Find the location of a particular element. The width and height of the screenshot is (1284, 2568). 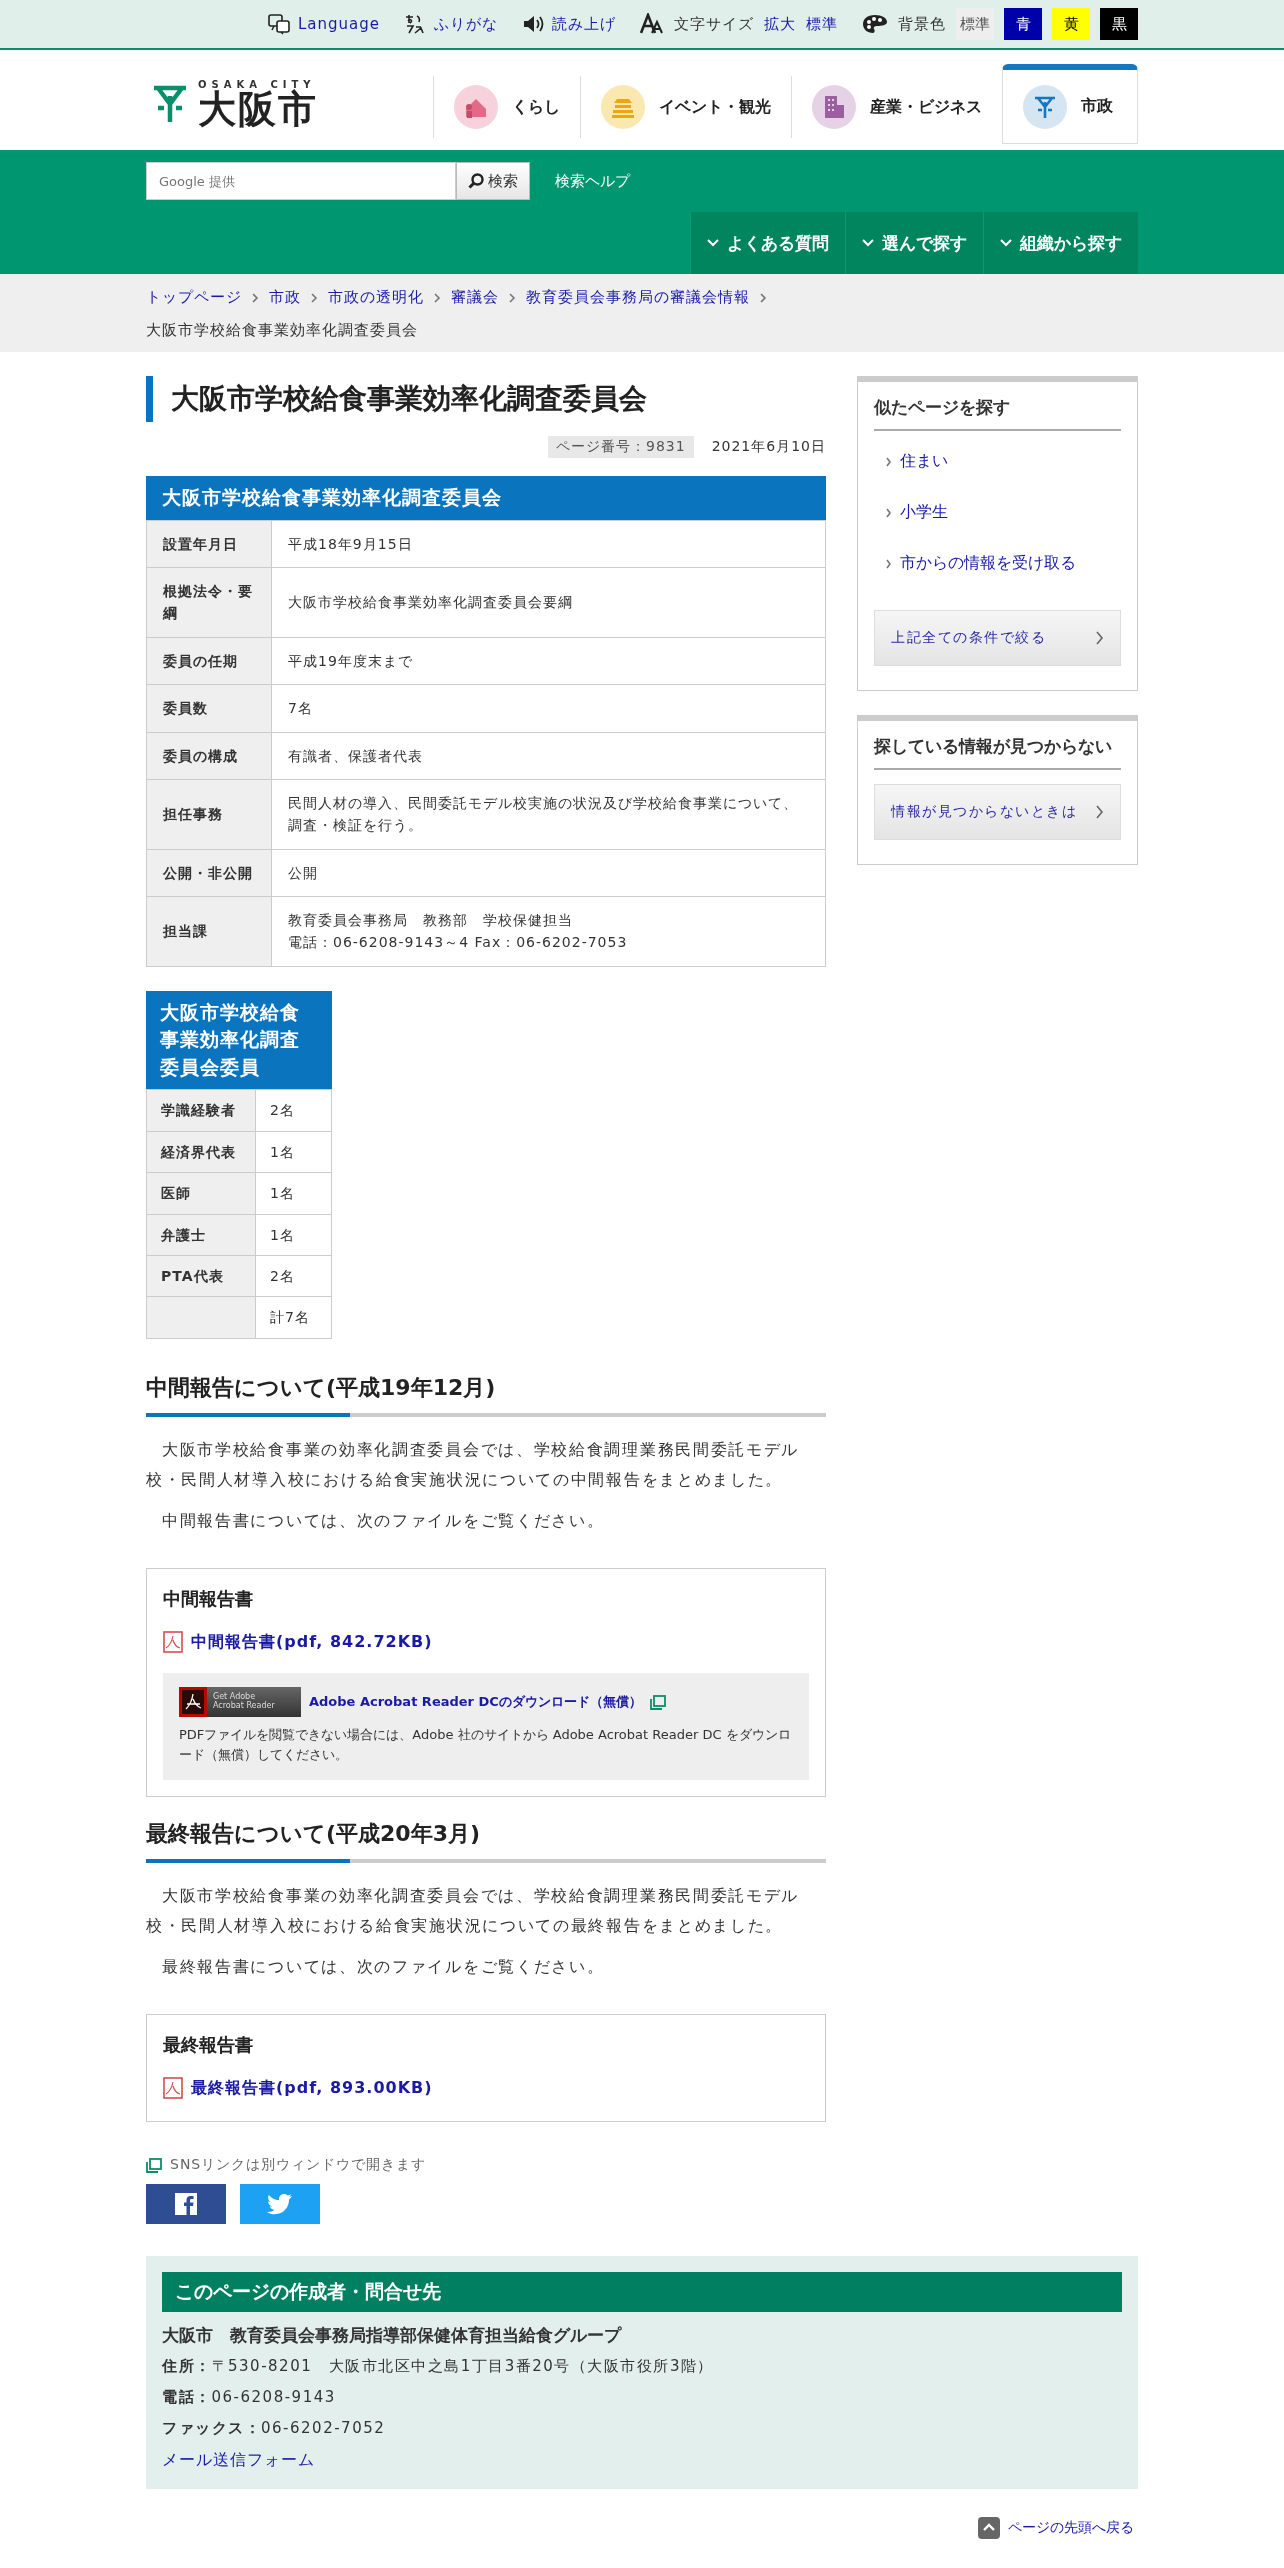

color-option-button: 黄 is located at coordinates (1071, 24).